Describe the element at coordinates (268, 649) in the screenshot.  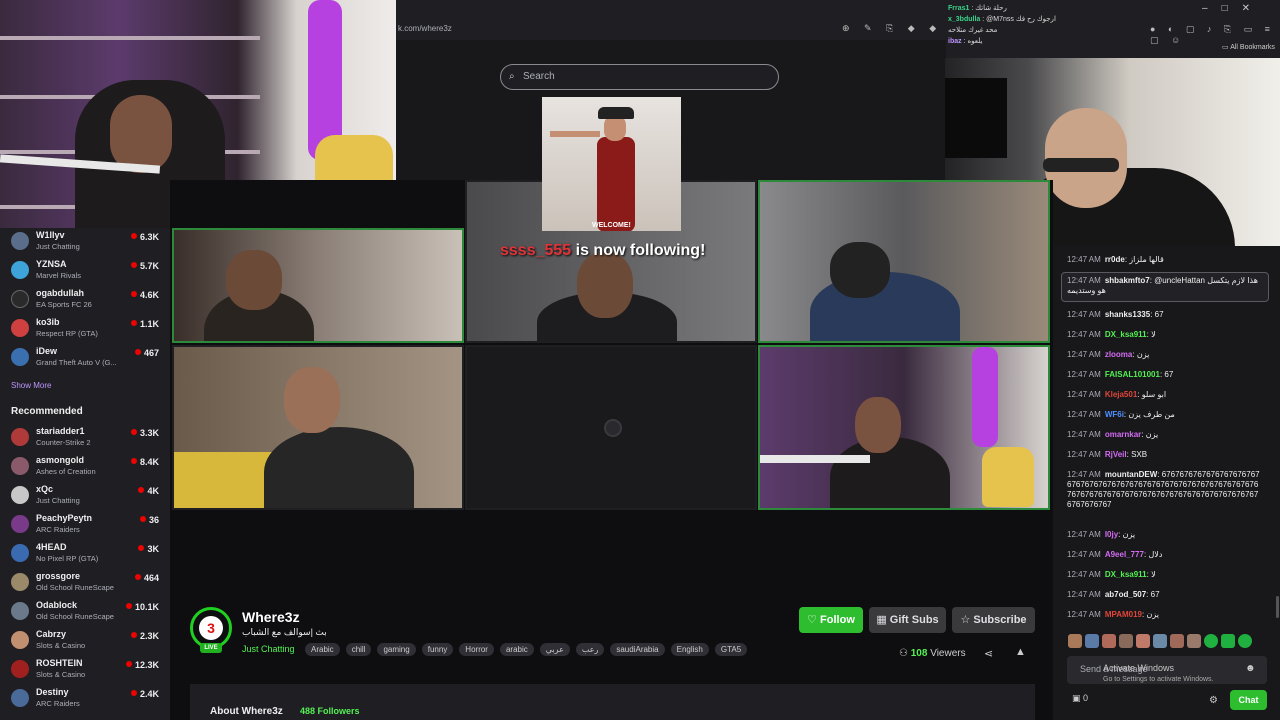
I see `stream-category: Just Chatting` at that location.